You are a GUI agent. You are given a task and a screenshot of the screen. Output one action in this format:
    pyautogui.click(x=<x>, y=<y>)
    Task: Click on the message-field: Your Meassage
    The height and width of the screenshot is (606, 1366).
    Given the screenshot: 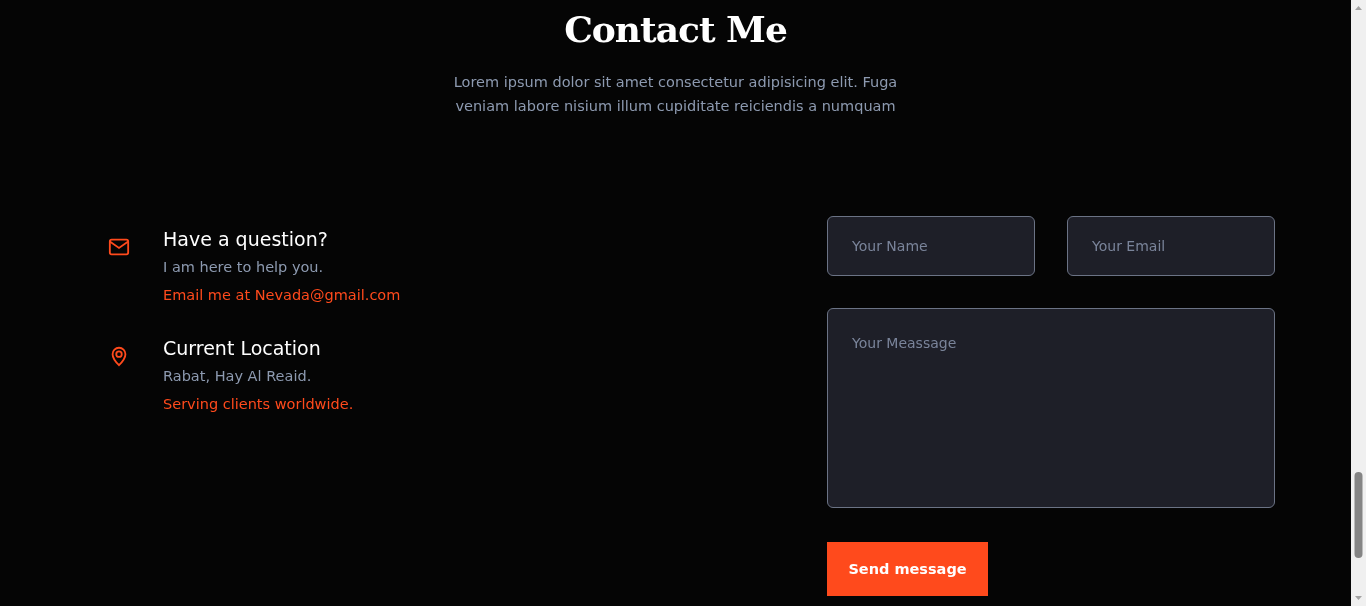 What is the action you would take?
    pyautogui.click(x=1051, y=408)
    